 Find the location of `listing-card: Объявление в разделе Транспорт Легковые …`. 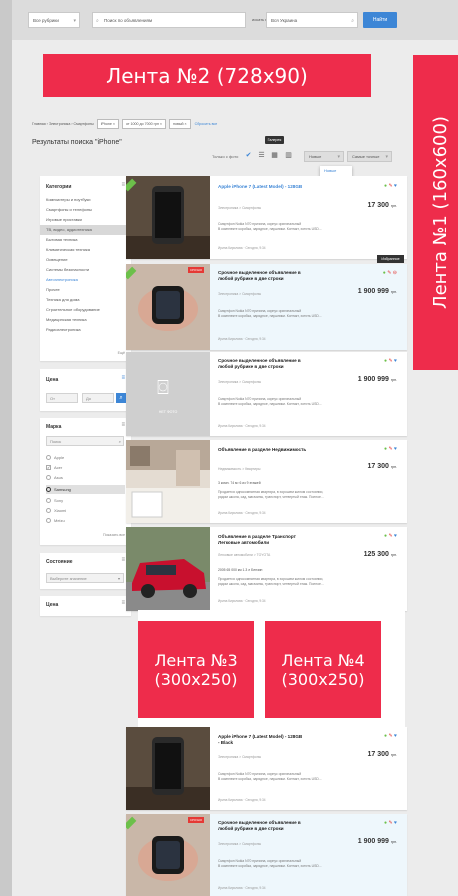

listing-card: Объявление в разделе Транспорт Легковые … is located at coordinates (266, 569).